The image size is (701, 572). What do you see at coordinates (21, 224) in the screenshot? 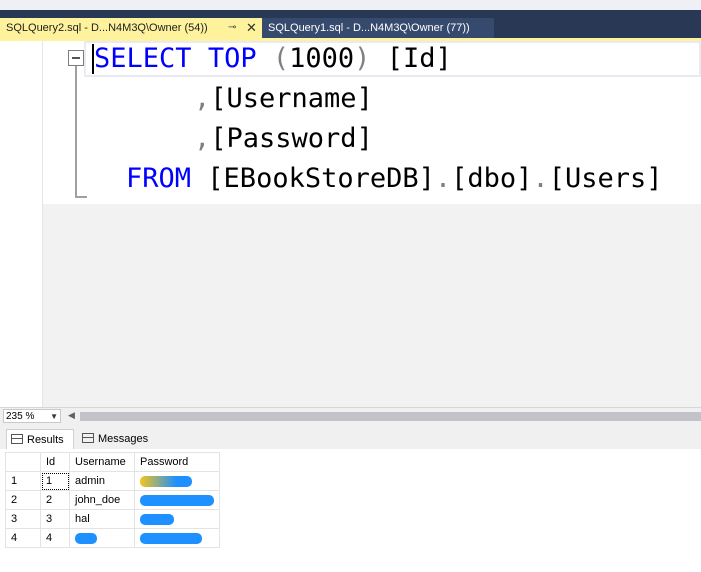
I see `editor-gutter` at bounding box center [21, 224].